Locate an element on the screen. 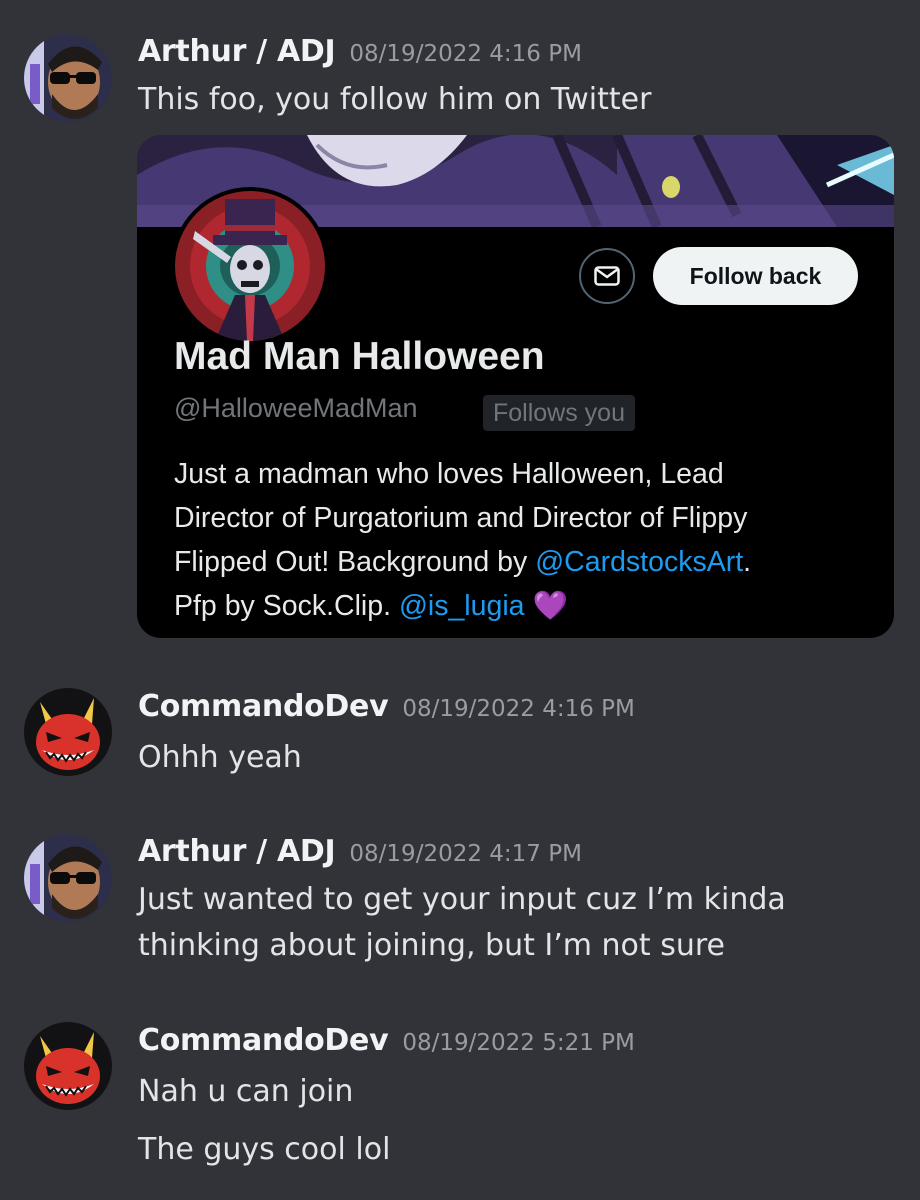 Image resolution: width=920 pixels, height=1200 pixels. message-button is located at coordinates (607, 276).